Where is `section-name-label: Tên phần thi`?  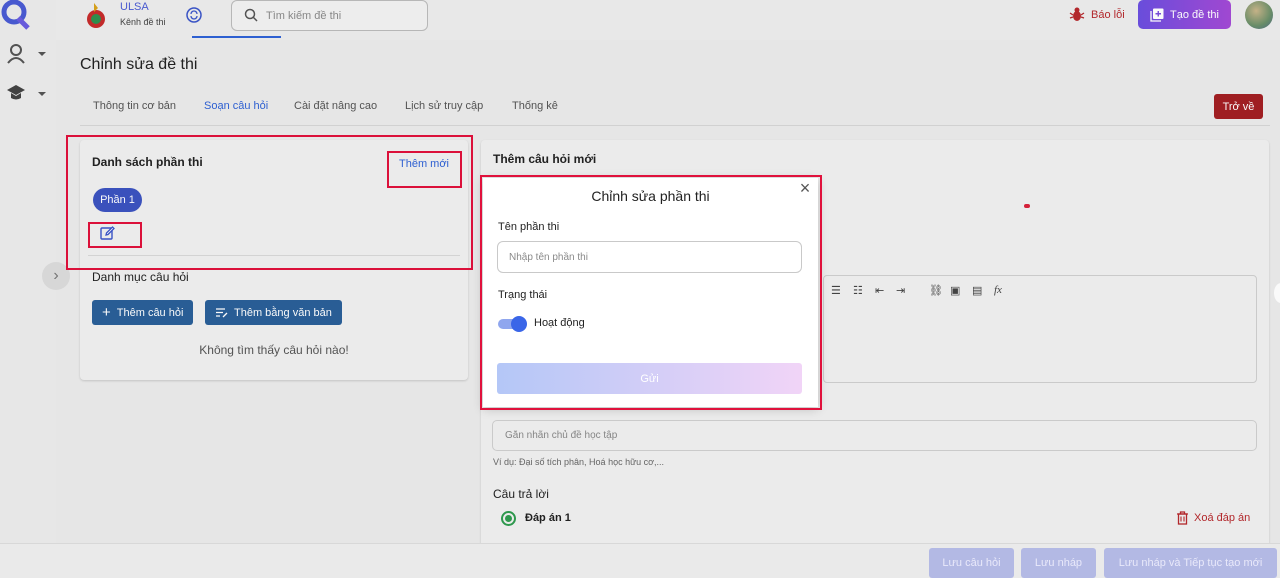
section-name-label: Tên phần thi is located at coordinates (529, 227).